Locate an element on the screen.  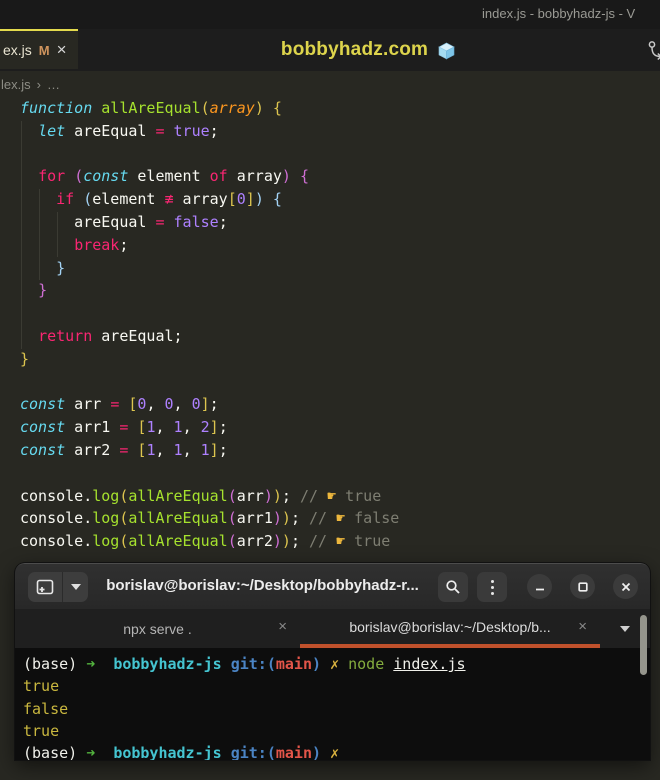
site-banner: bobbyhadz.com is located at coordinates (369, 50).